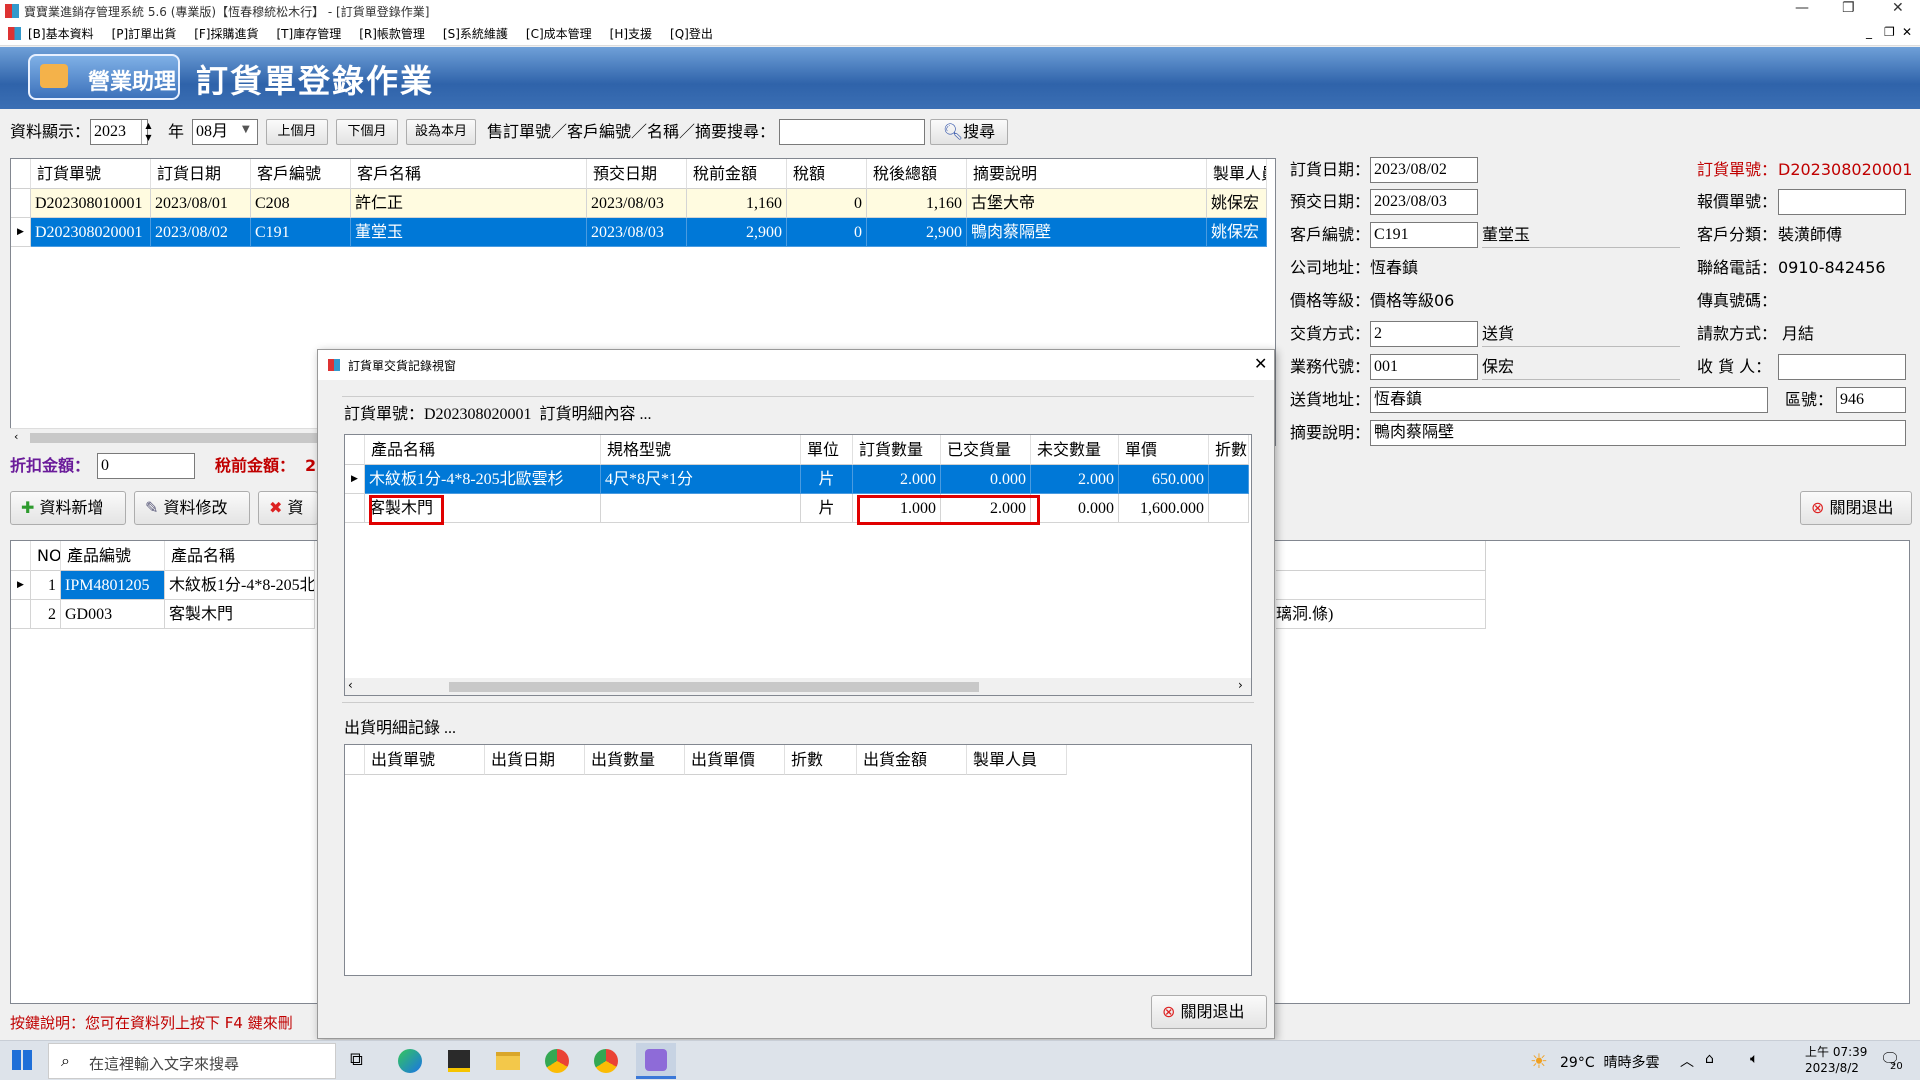 This screenshot has height=1080, width=1920. Describe the element at coordinates (240, 585) in the screenshot. I see `table-cell: 木紋板1分-4*8-205北` at that location.